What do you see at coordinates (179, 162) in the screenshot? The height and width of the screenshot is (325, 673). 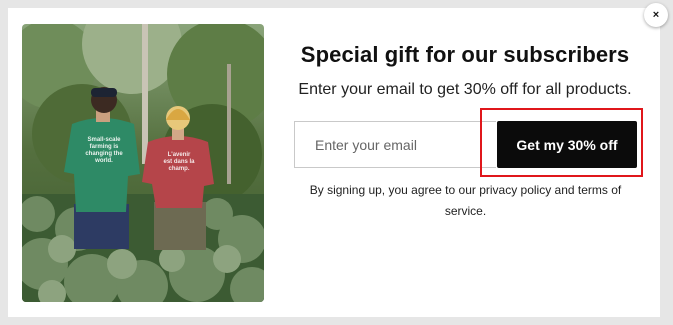 I see `shirt-text-right-2: est dans la` at bounding box center [179, 162].